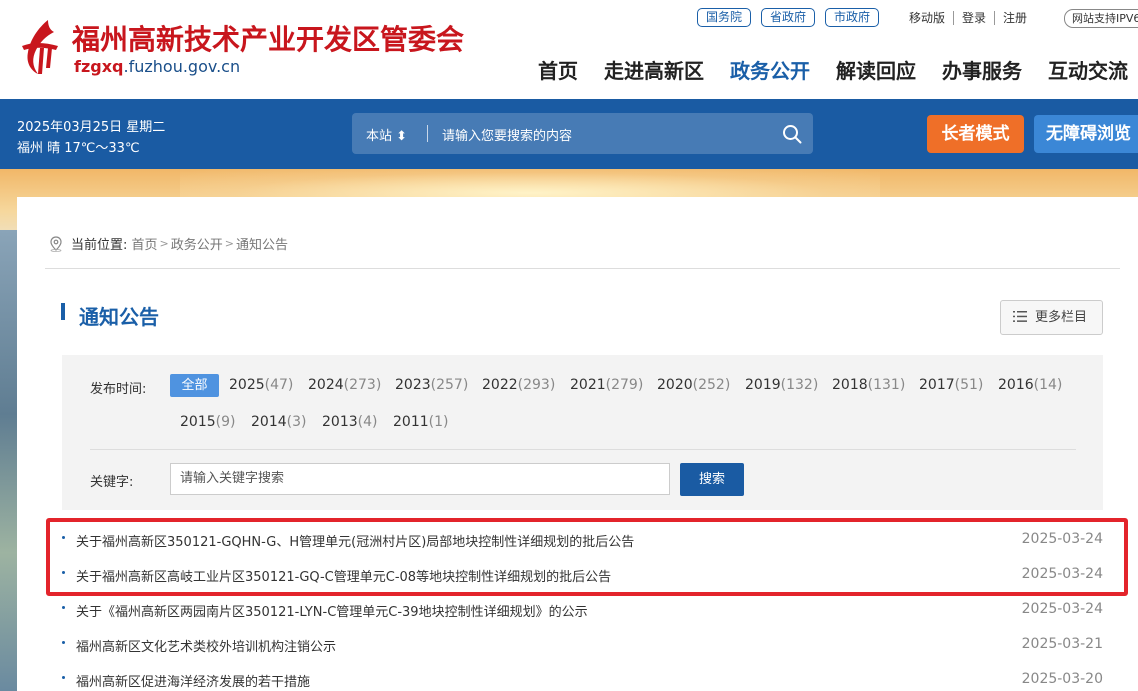  I want to click on year-filter-all: 全部, so click(194, 385).